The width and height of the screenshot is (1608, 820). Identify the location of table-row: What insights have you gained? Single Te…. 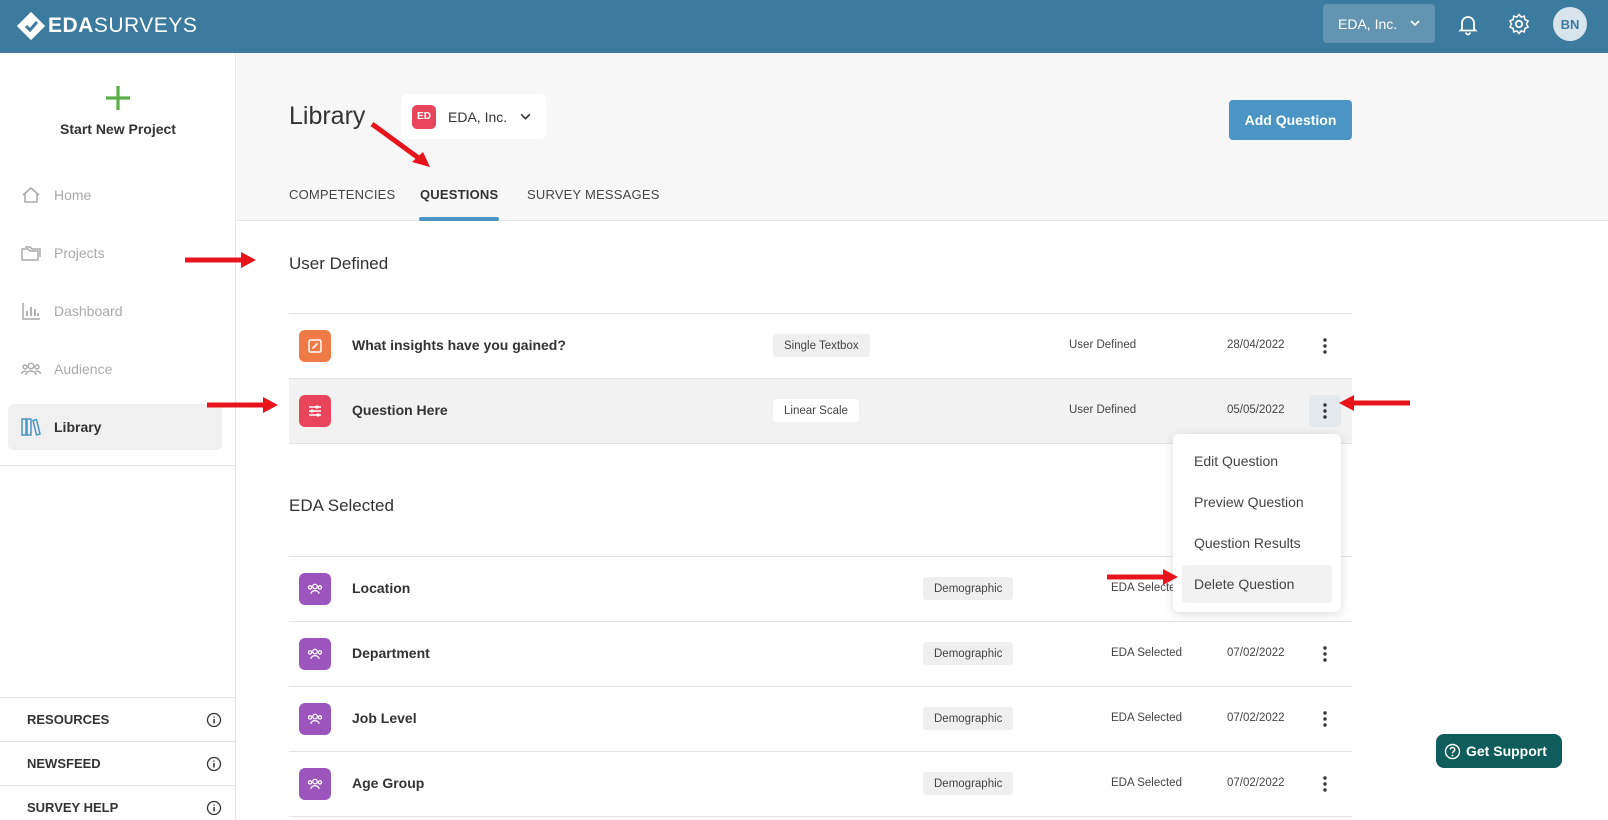
(820, 346).